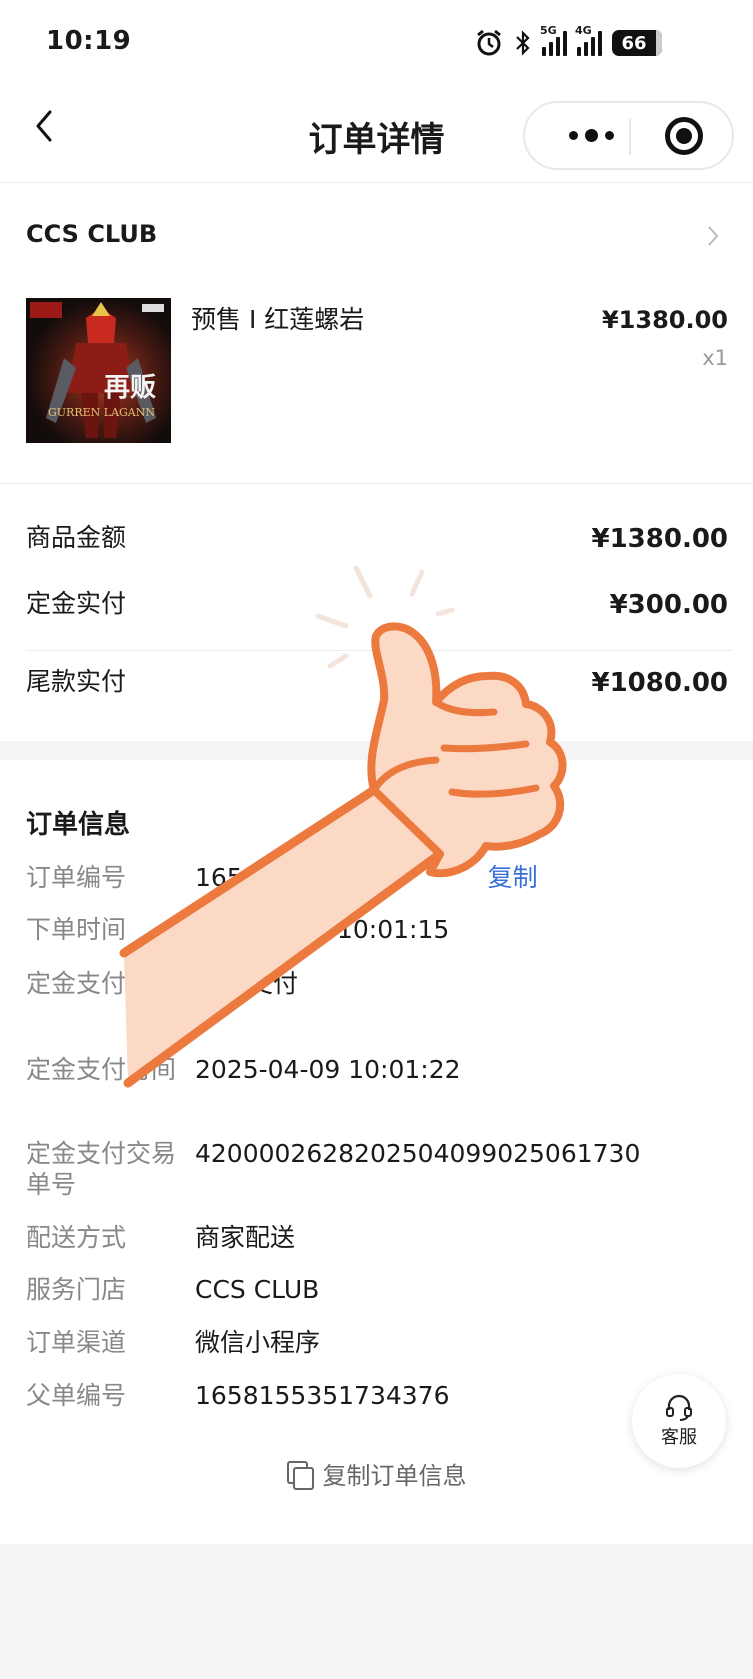 This screenshot has height=1679, width=753. What do you see at coordinates (664, 320) in the screenshot?
I see `product-price: ¥1380.00` at bounding box center [664, 320].